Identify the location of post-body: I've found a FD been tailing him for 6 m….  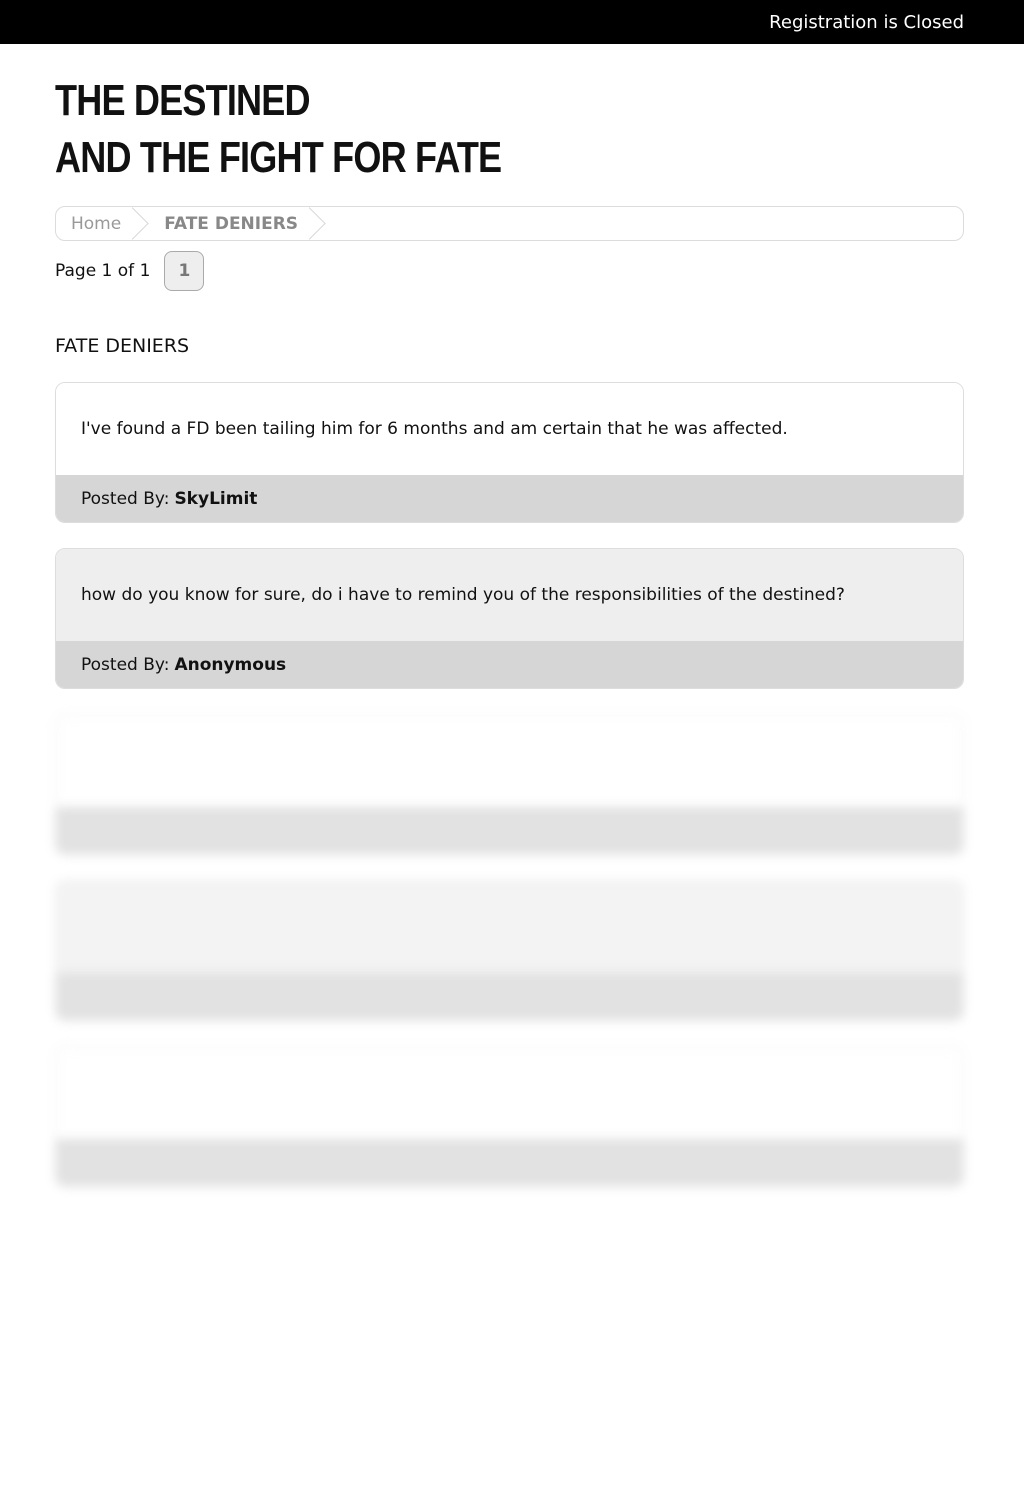
(509, 429).